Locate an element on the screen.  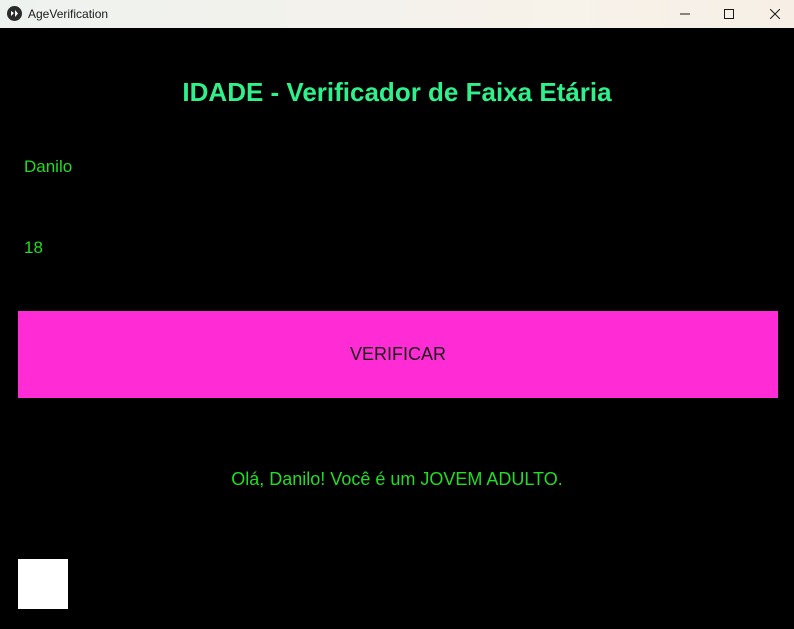
page-title: IDADE - Verificador de Faixa Etária is located at coordinates (397, 92).